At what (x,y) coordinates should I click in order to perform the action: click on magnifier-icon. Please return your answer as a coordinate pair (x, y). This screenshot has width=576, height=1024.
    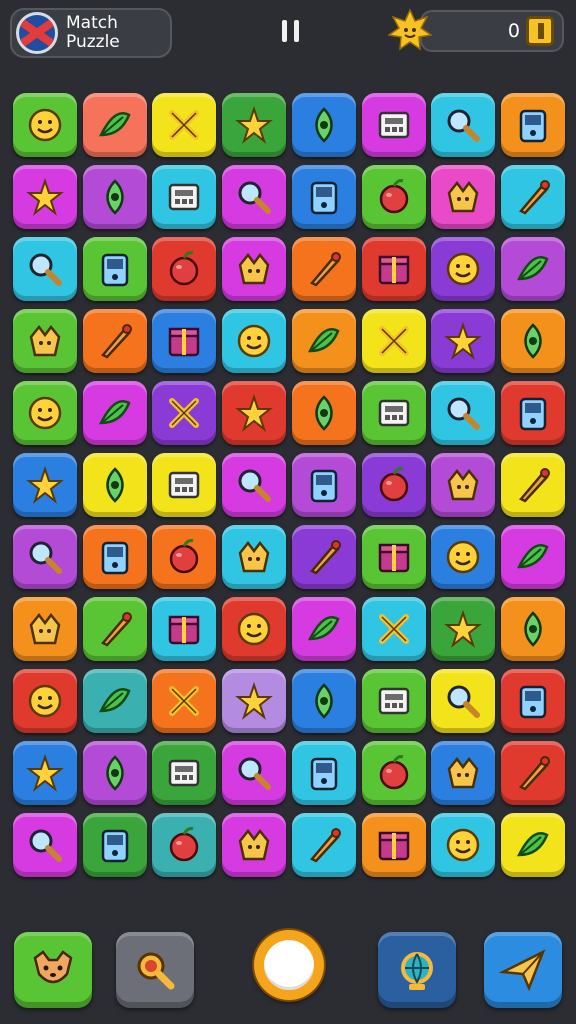
    Looking at the image, I should click on (463, 340).